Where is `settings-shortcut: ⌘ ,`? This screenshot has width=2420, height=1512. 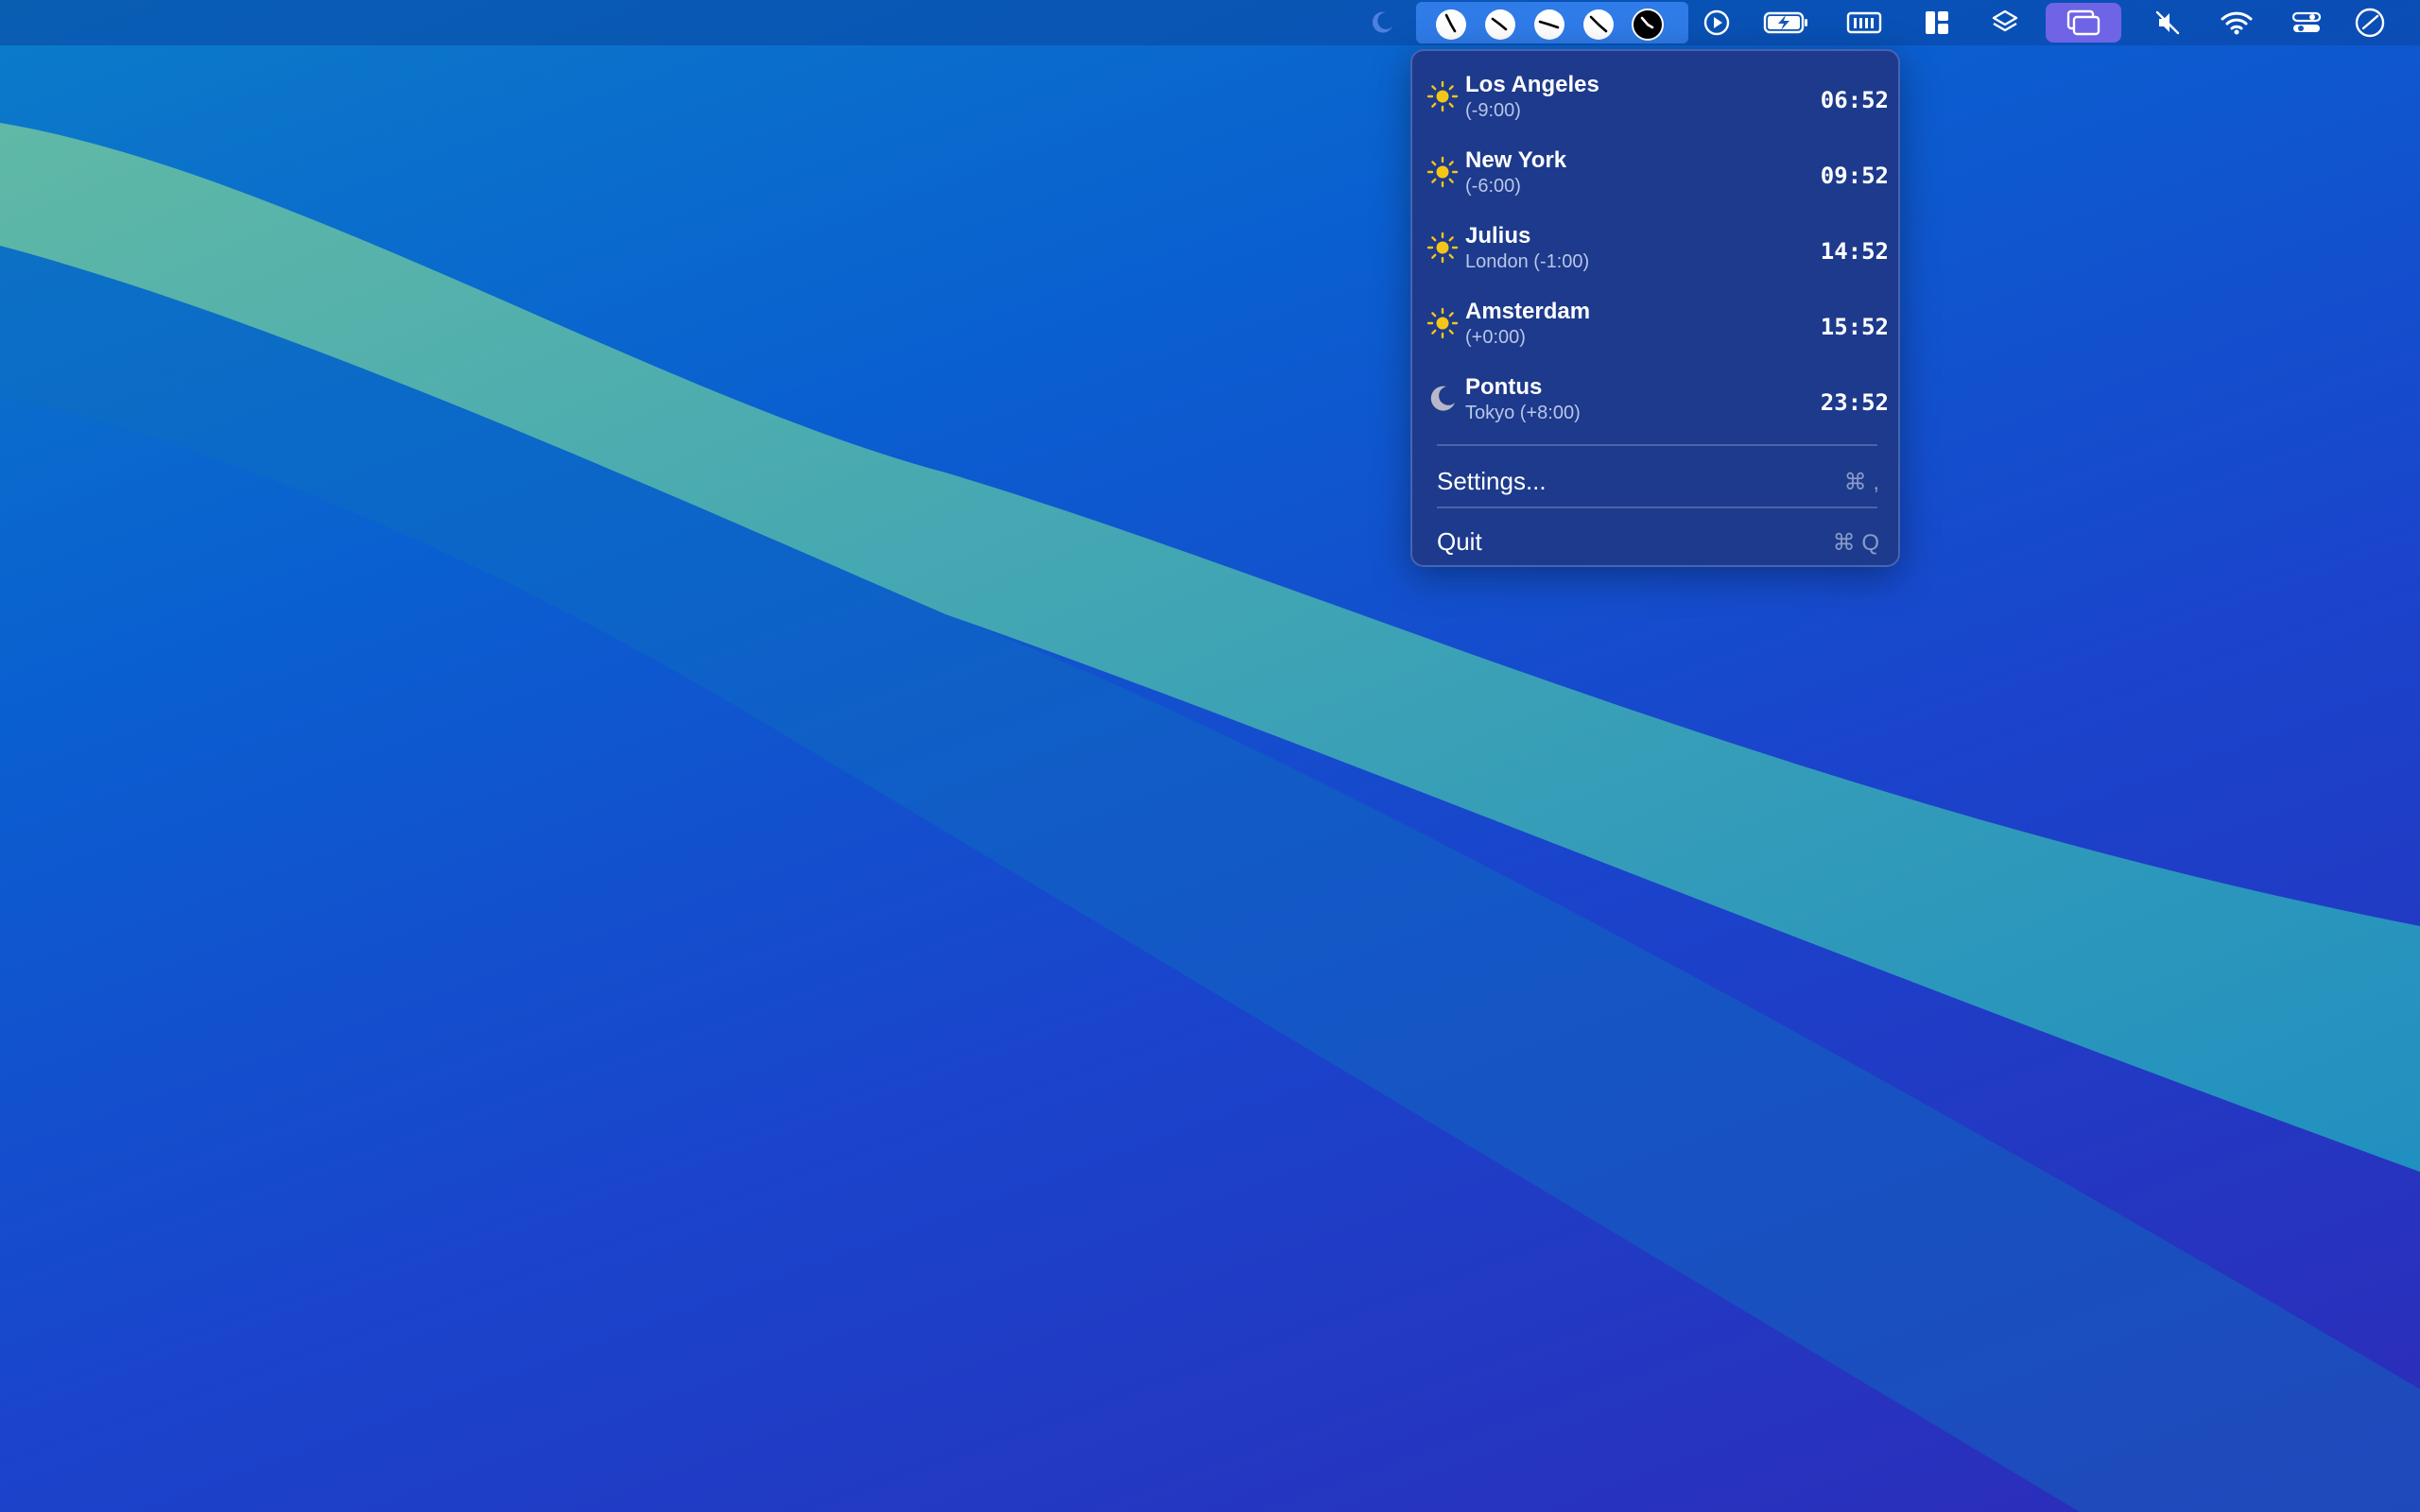 settings-shortcut: ⌘ , is located at coordinates (1861, 482).